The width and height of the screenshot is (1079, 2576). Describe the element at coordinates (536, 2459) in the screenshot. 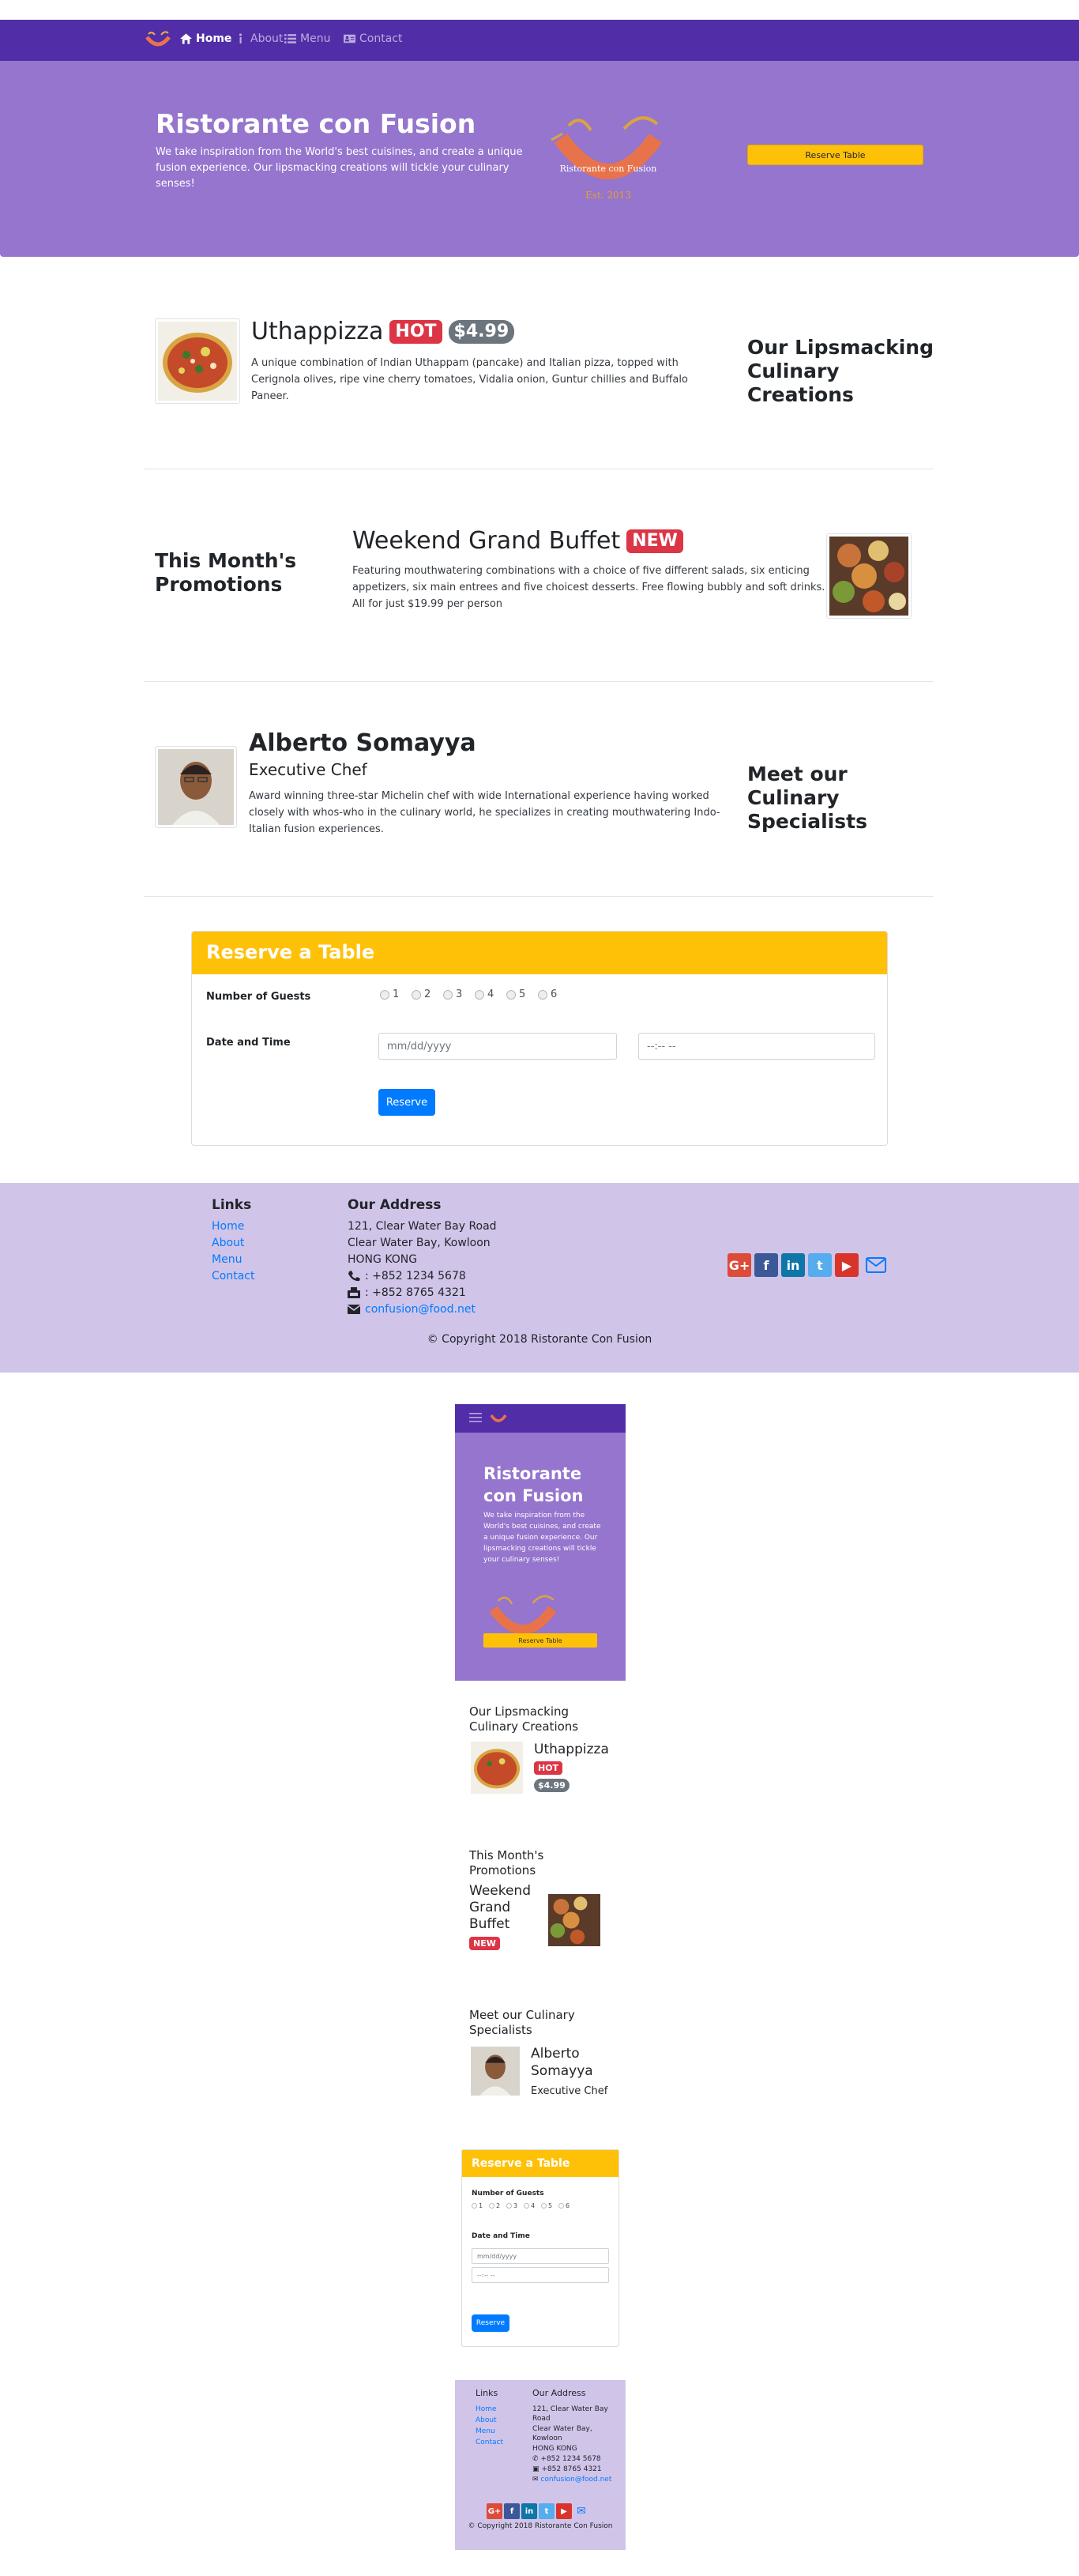

I see `phone-icon: ✆` at that location.